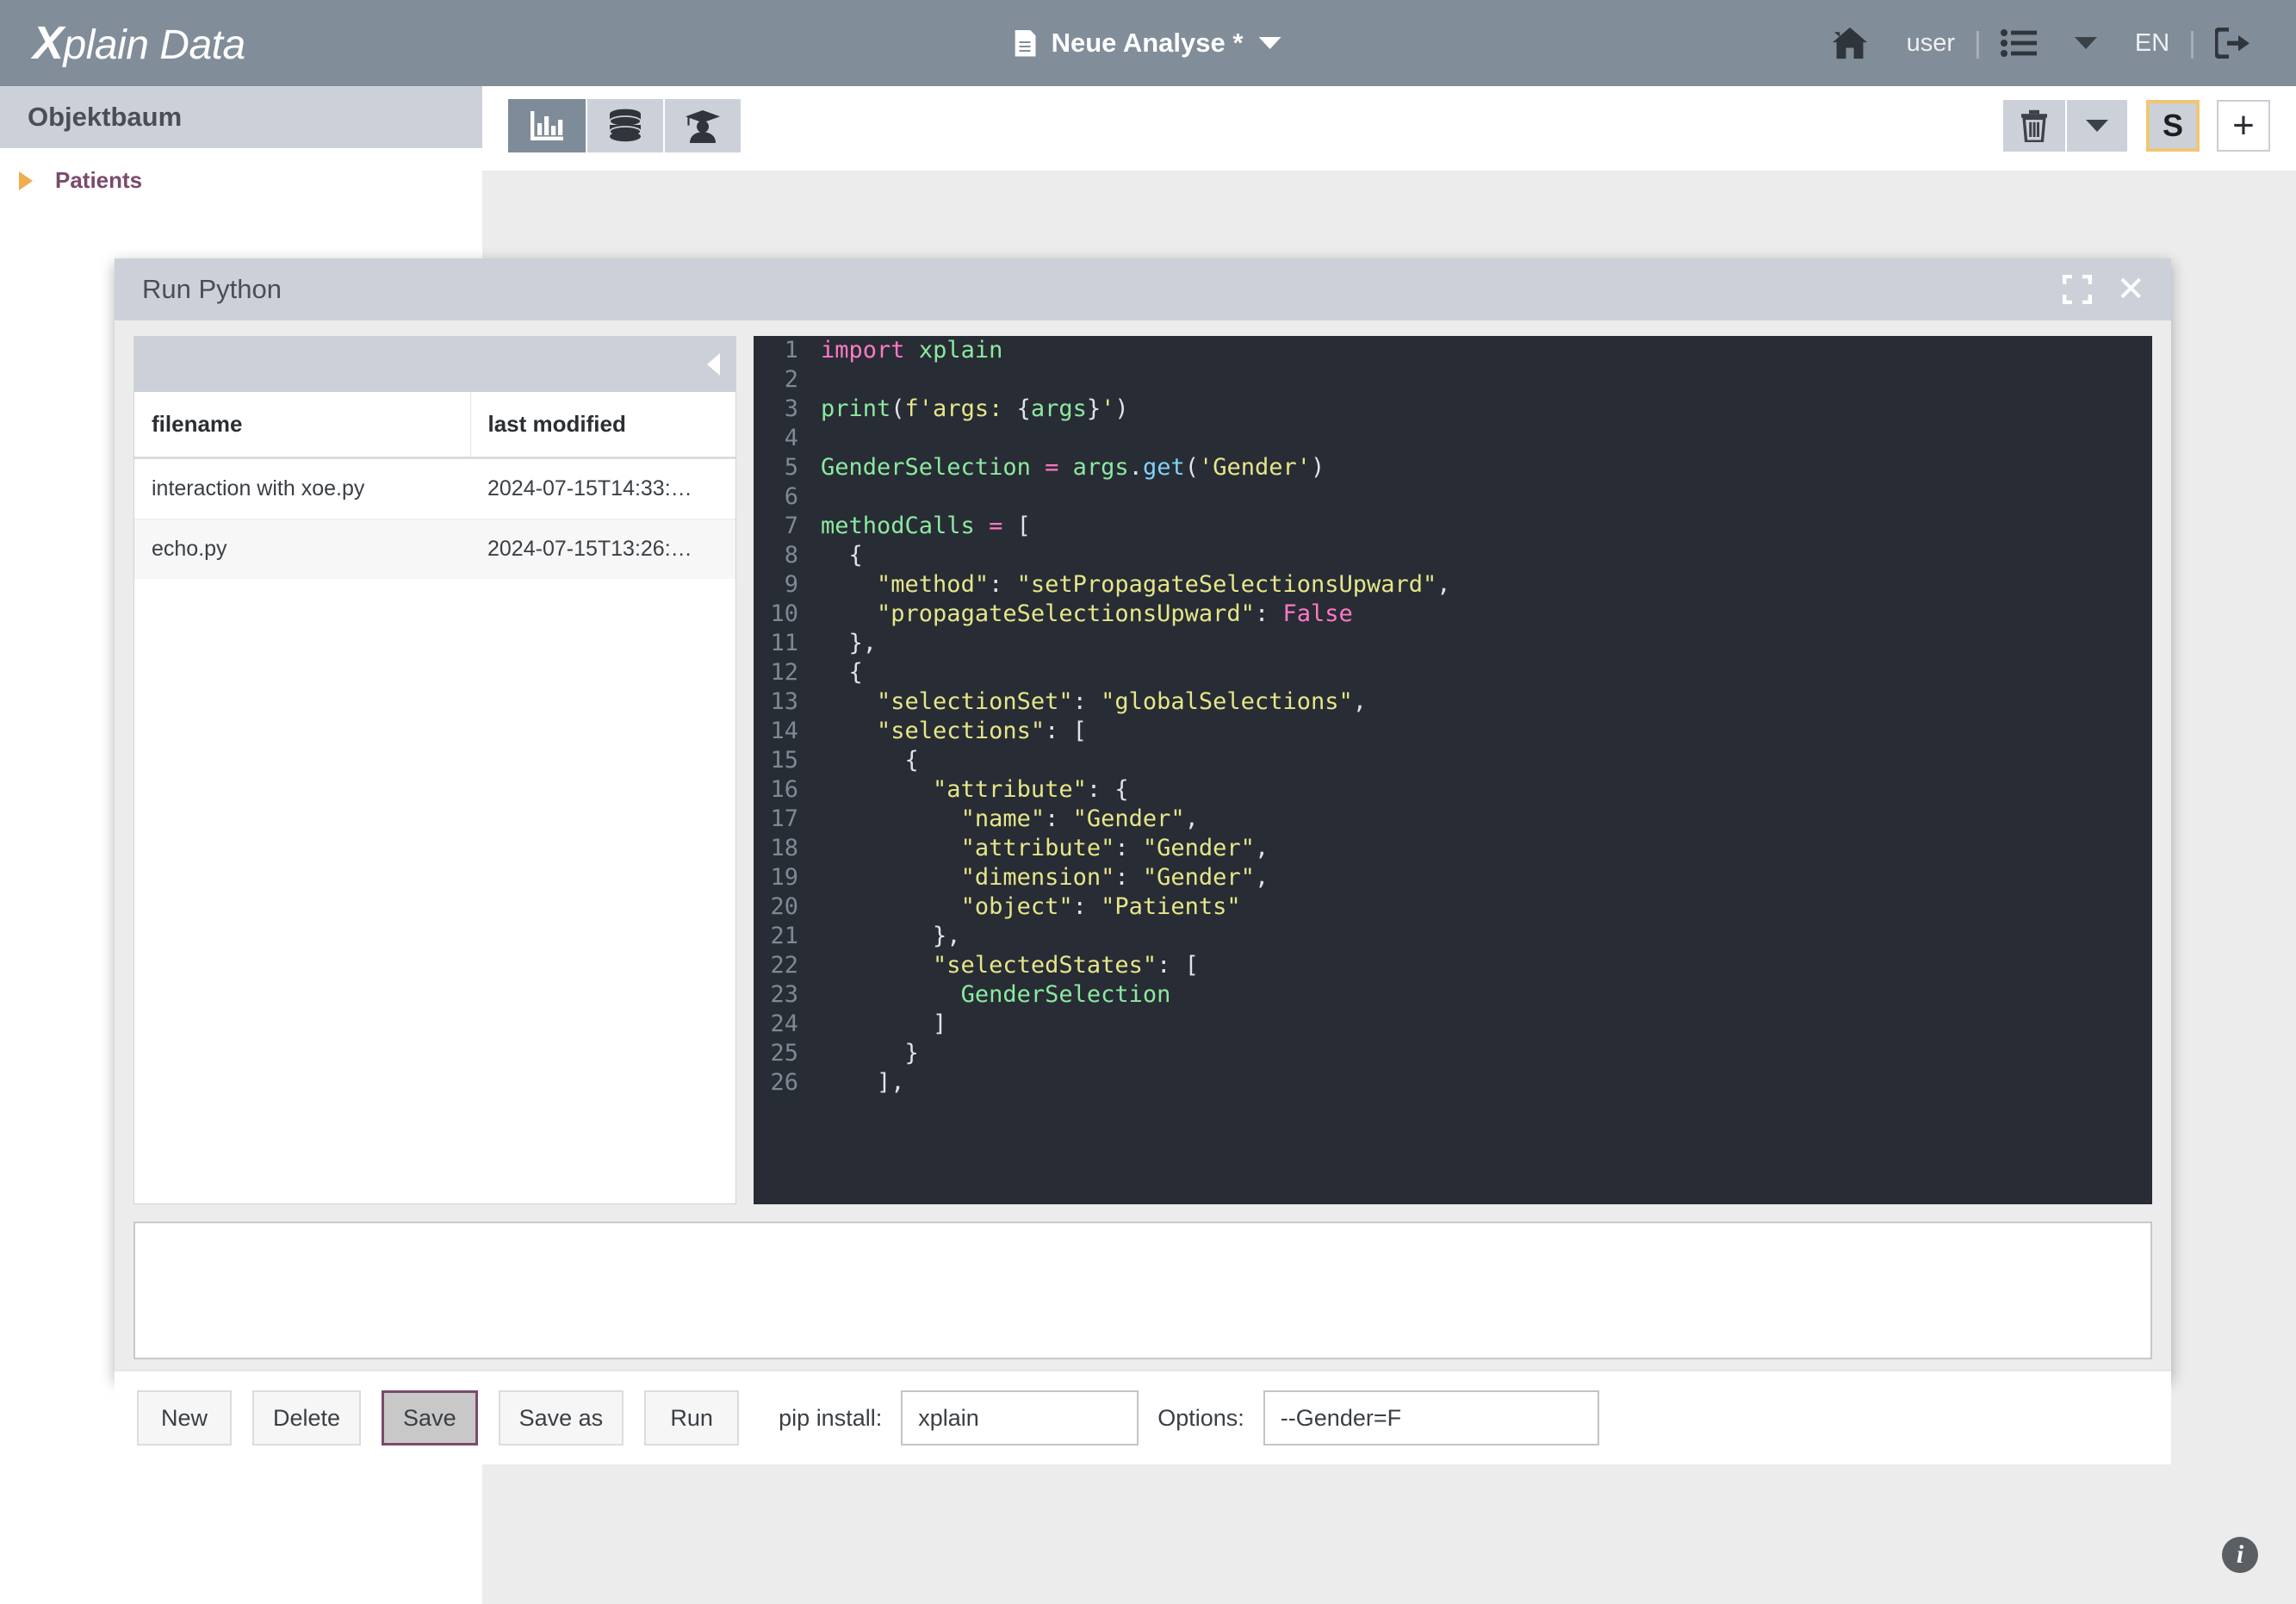 The width and height of the screenshot is (2296, 1604). I want to click on document-title-menu: Neue Analyse *, so click(1148, 43).